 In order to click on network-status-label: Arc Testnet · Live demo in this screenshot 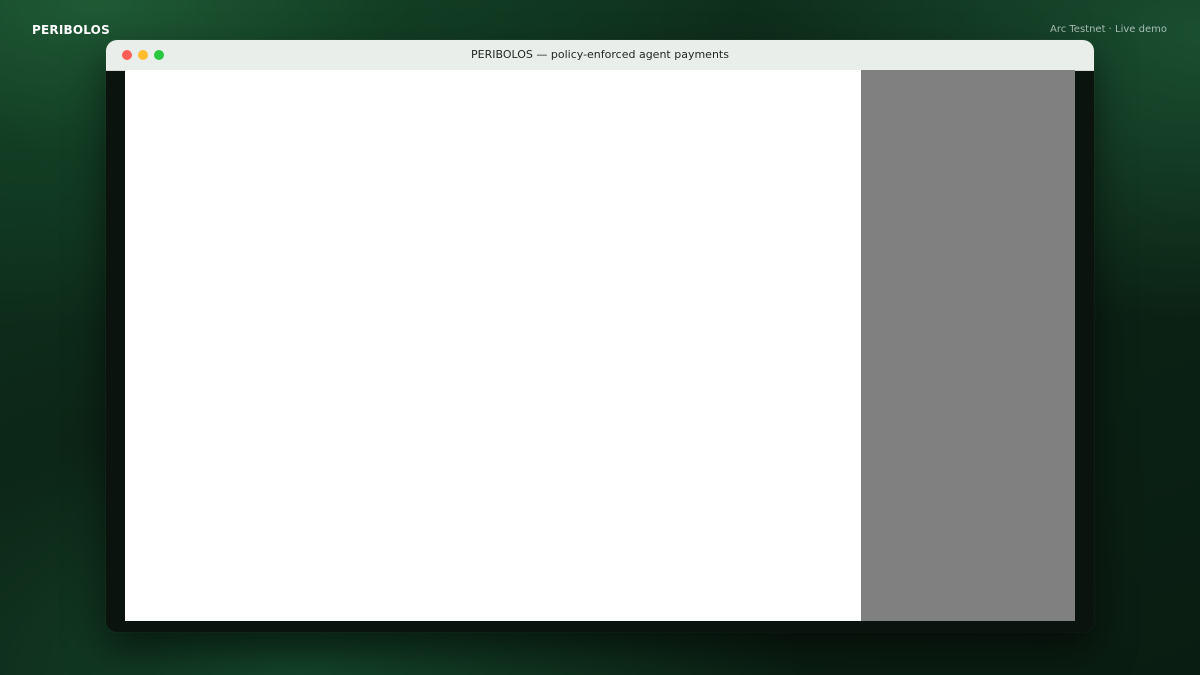, I will do `click(1108, 29)`.